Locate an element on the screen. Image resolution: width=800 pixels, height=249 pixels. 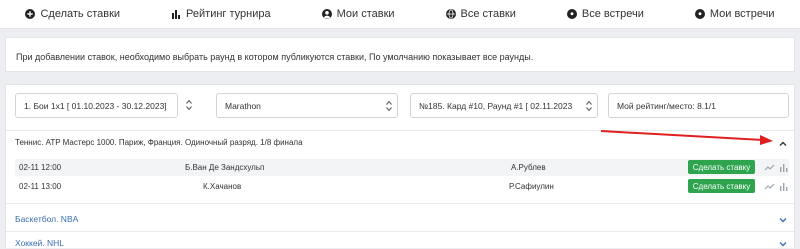
bookmaker-select-value: Marathon is located at coordinates (243, 105).